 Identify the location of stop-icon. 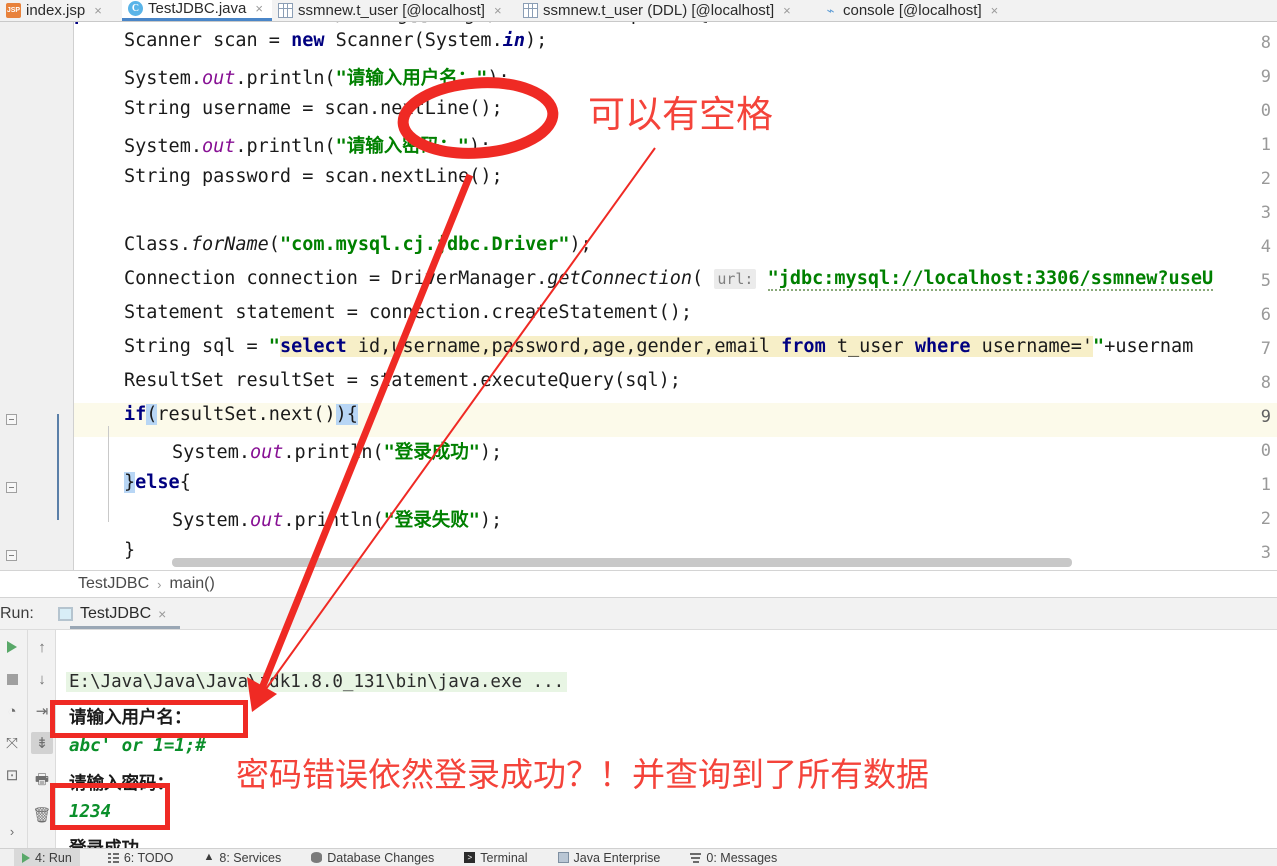
(12, 679).